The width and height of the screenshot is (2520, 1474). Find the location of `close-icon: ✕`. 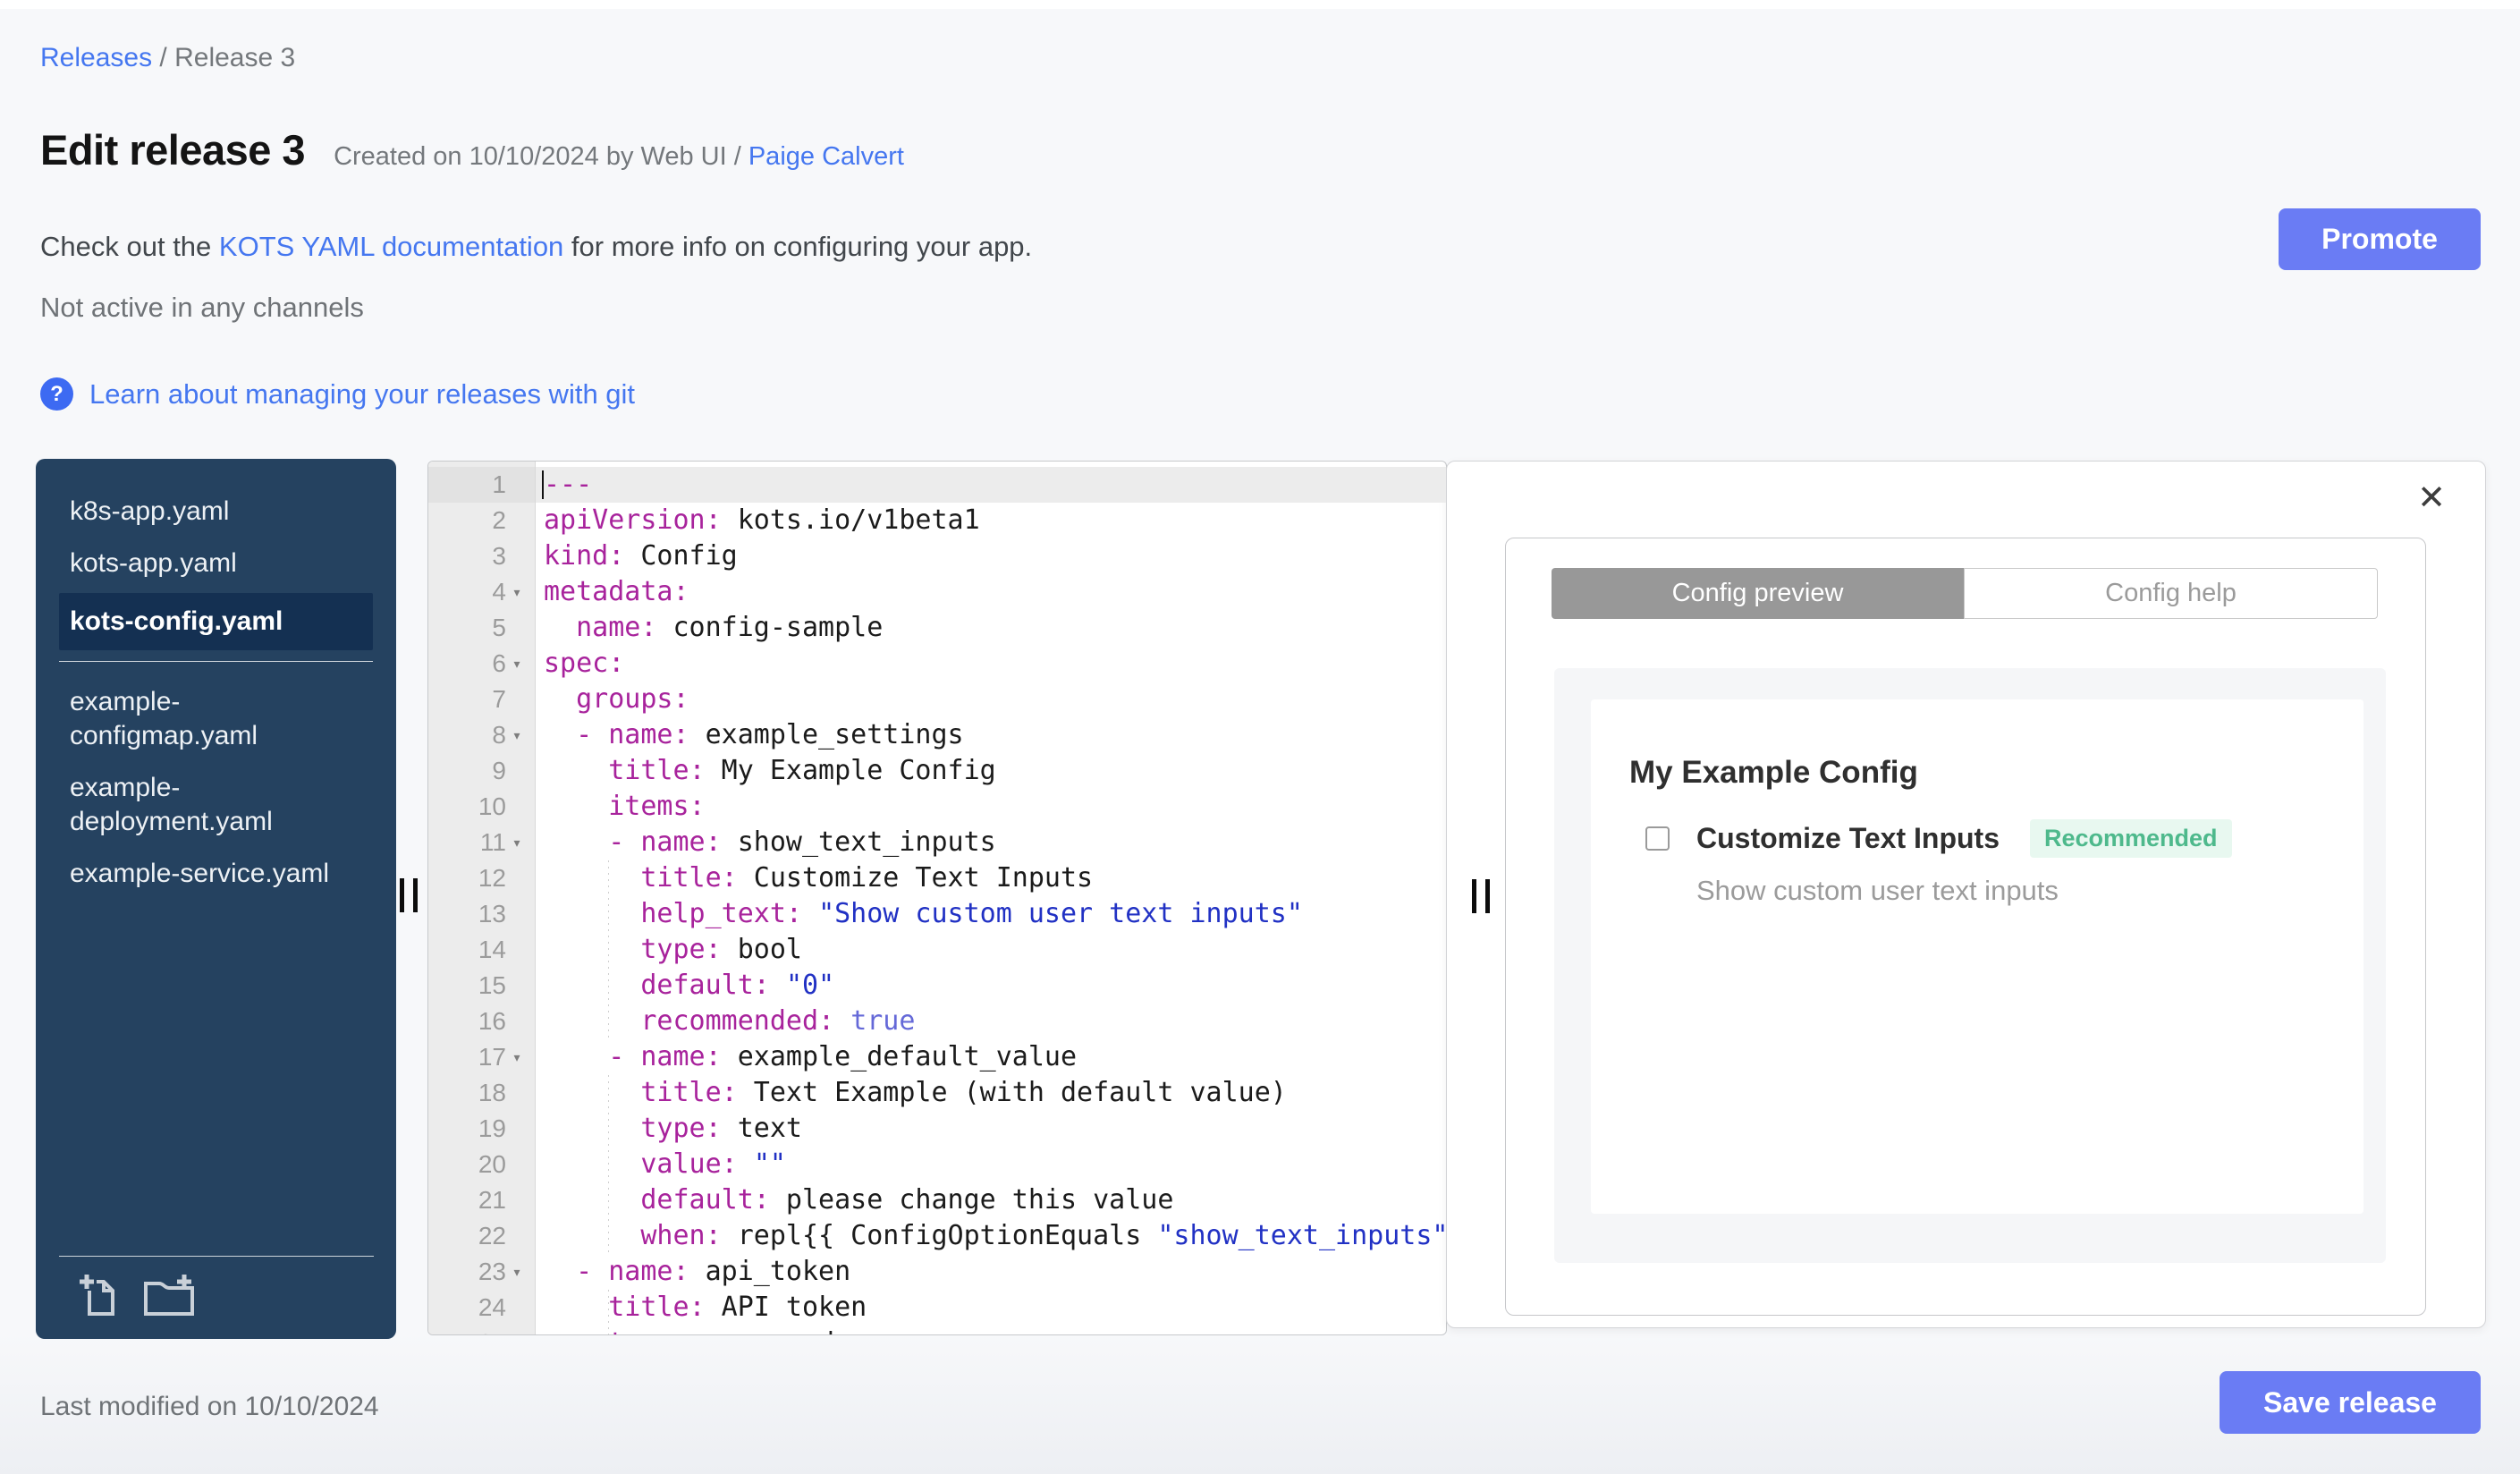

close-icon: ✕ is located at coordinates (2431, 498).